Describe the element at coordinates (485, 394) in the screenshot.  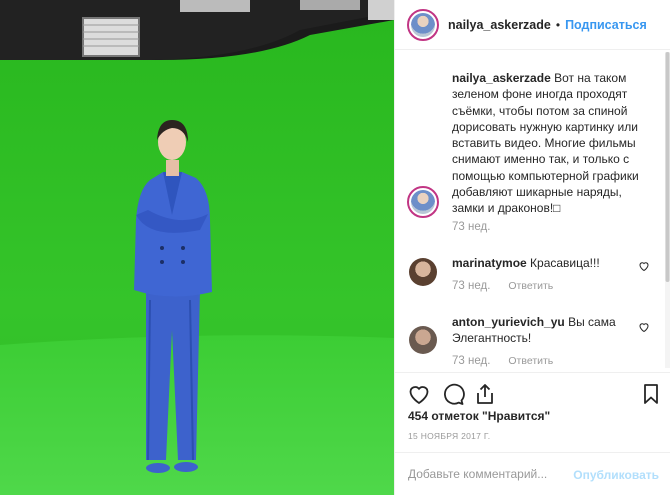
I see `share-icon` at that location.